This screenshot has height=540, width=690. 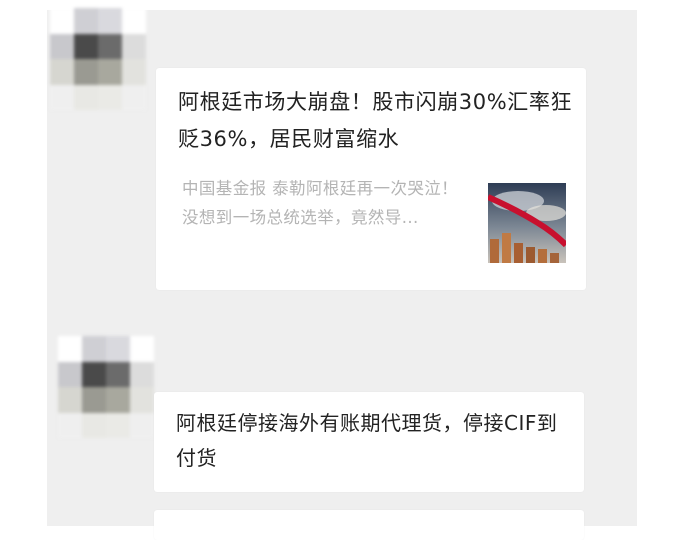 I want to click on link-card-title: 阿根廷市场大崩盘！股市闪崩30%汇率狂贬36%，居民财富缩水, so click(x=375, y=120).